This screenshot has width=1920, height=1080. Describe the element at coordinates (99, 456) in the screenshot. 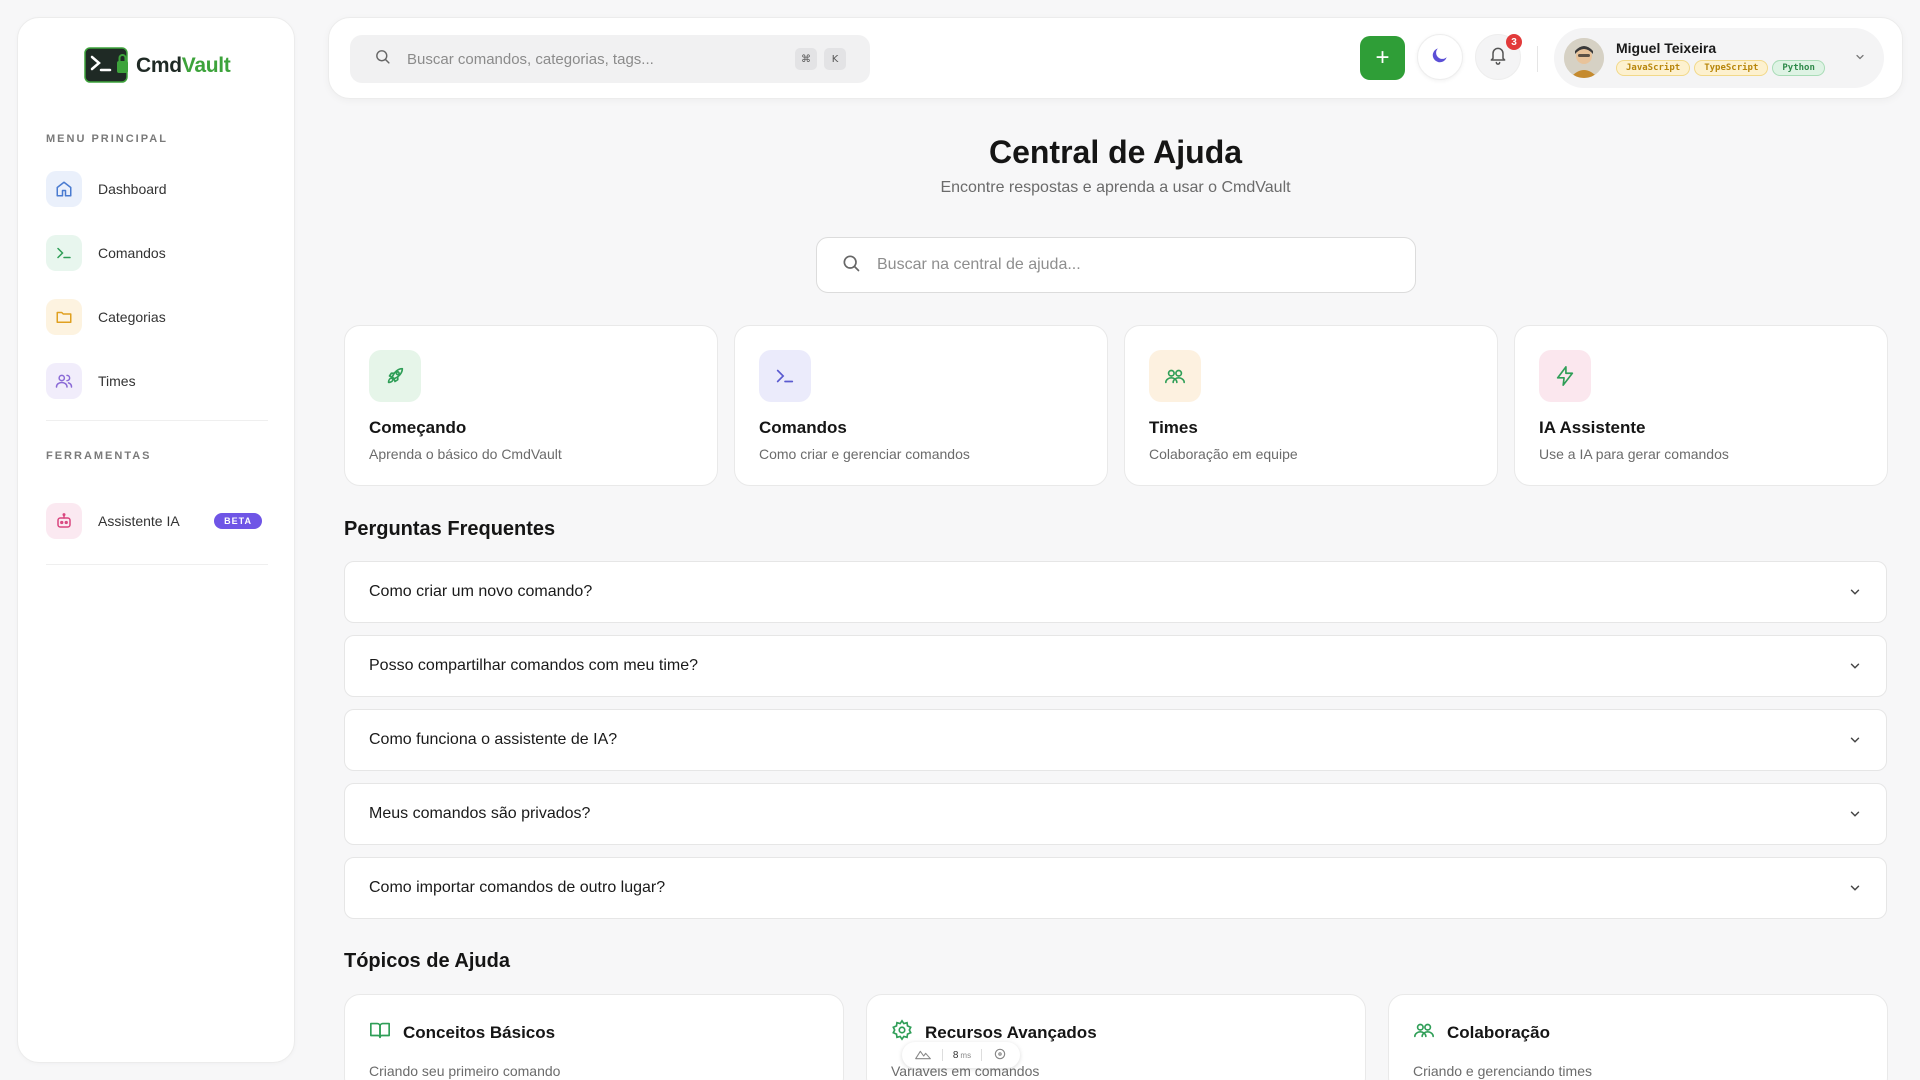

I see `tools-section-title: FERRAMENTAS` at that location.